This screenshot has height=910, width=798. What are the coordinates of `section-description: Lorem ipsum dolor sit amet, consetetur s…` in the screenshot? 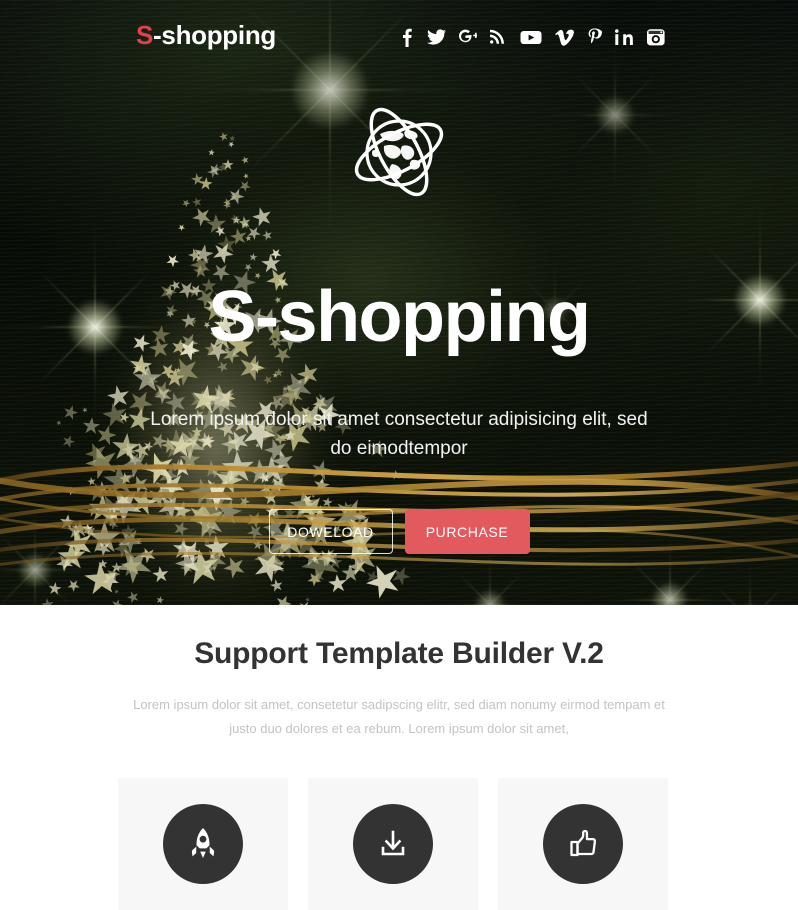 It's located at (399, 717).